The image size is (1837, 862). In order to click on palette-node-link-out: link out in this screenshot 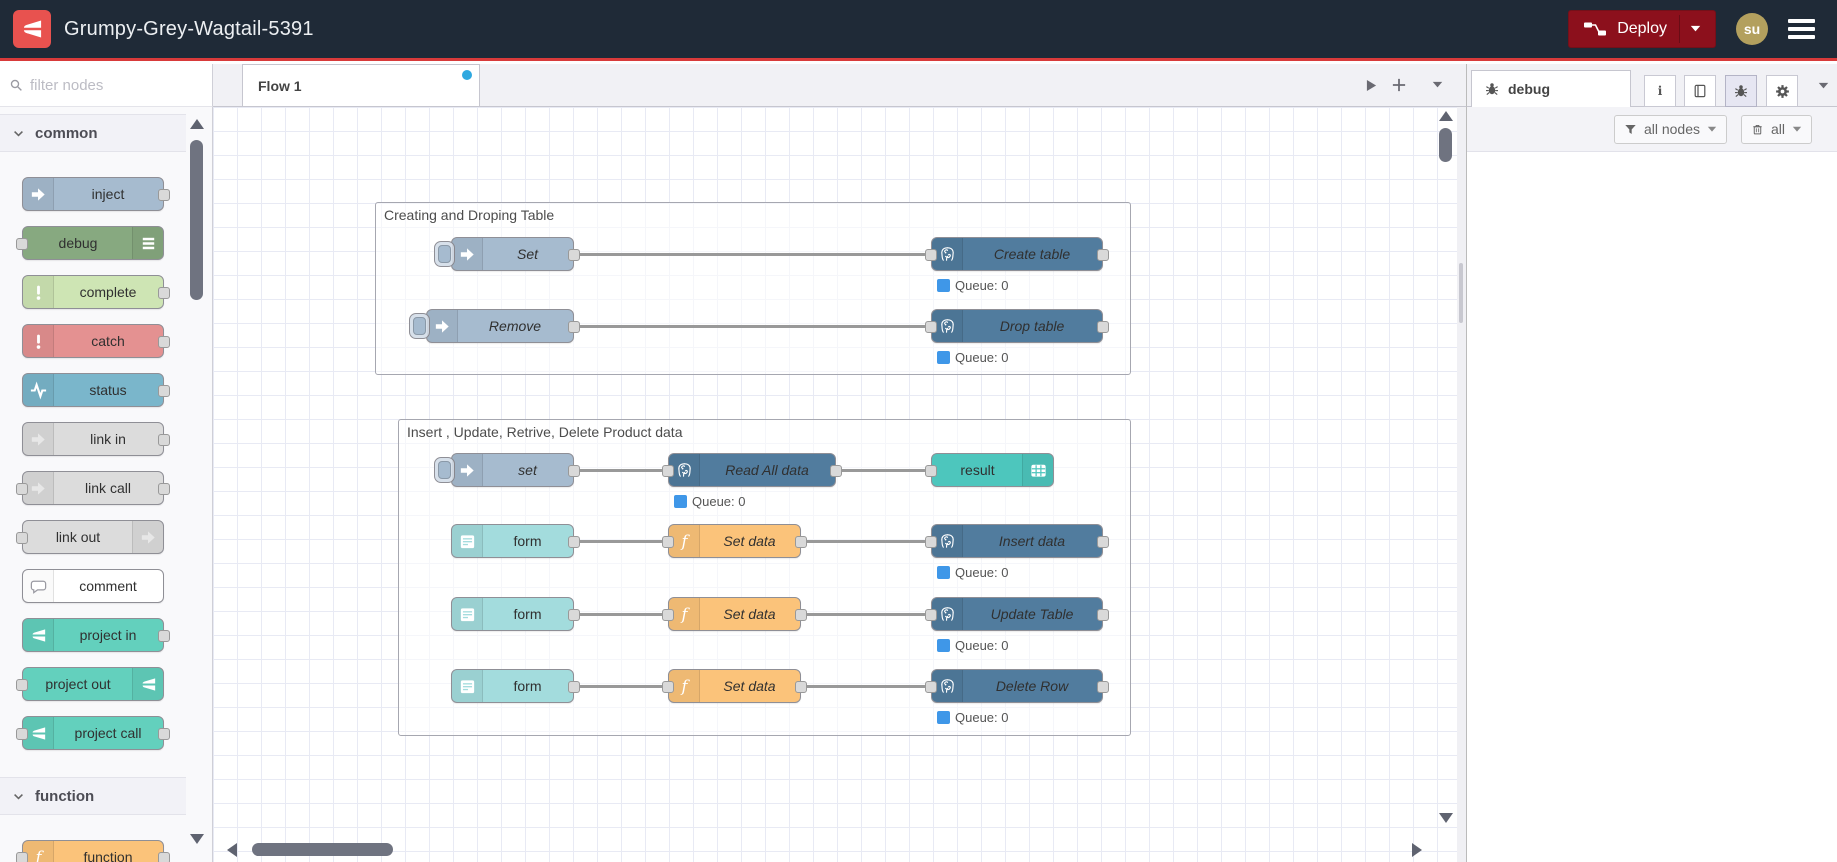, I will do `click(90, 537)`.